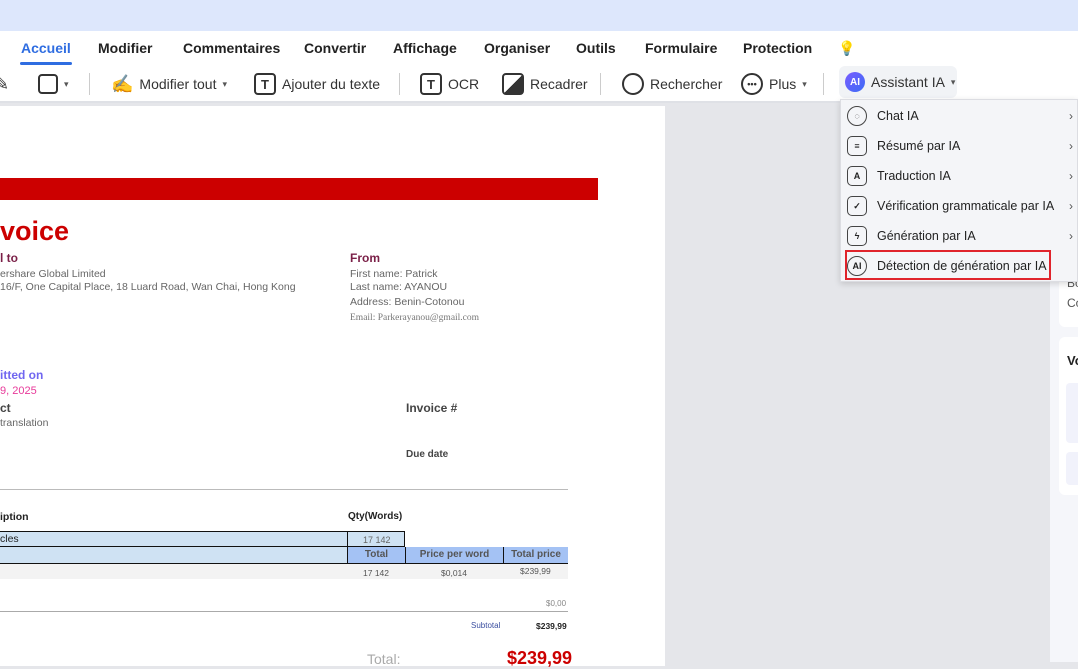 The width and height of the screenshot is (1078, 669). What do you see at coordinates (857, 236) in the screenshot?
I see `lightning-icon: ϟ` at bounding box center [857, 236].